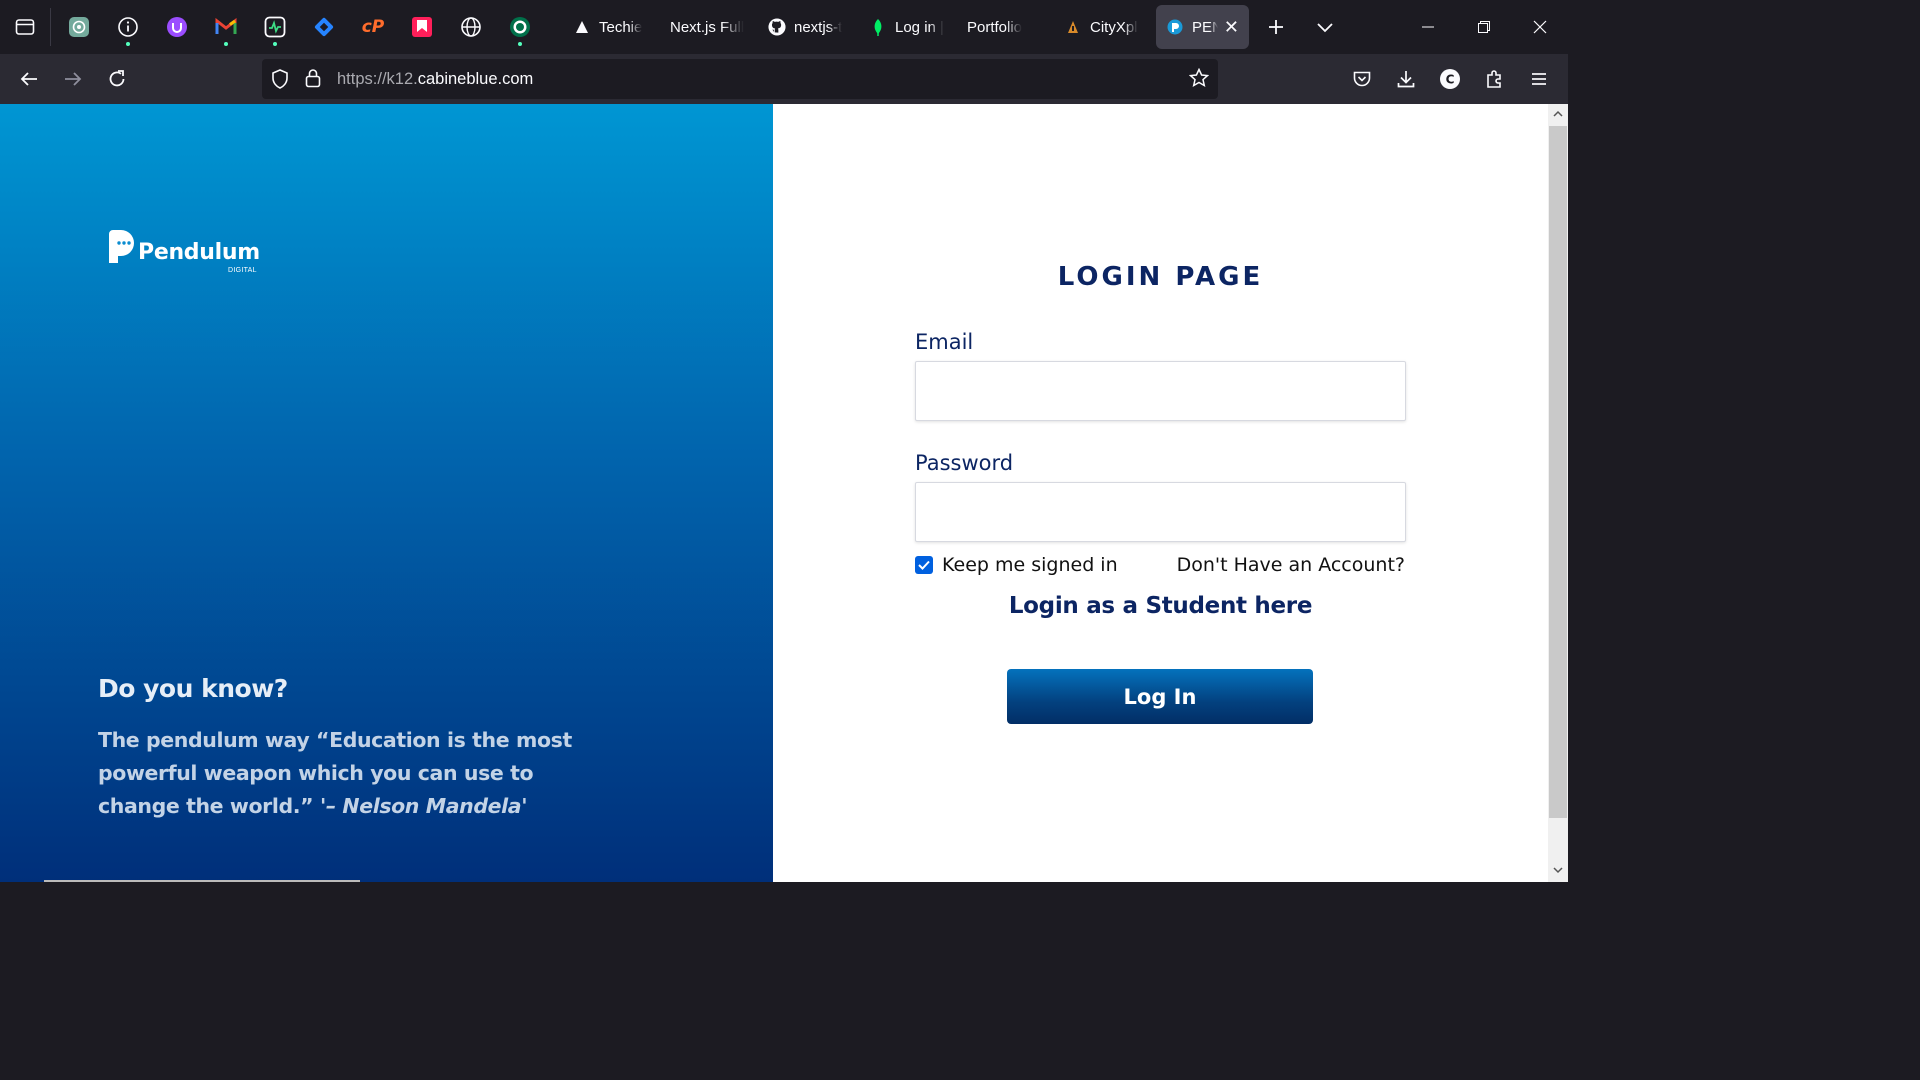 Image resolution: width=1920 pixels, height=1080 pixels. Describe the element at coordinates (202, 881) in the screenshot. I see `horizontal-scroll-indicator` at that location.